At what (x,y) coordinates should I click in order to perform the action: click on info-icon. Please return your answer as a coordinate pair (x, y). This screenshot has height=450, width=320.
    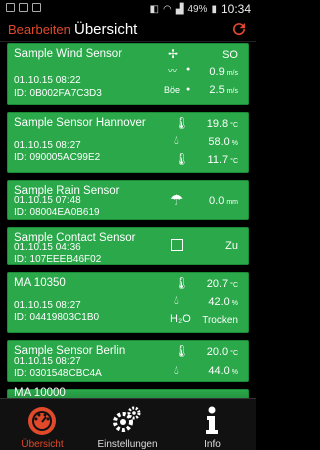
    Looking at the image, I should click on (212, 420).